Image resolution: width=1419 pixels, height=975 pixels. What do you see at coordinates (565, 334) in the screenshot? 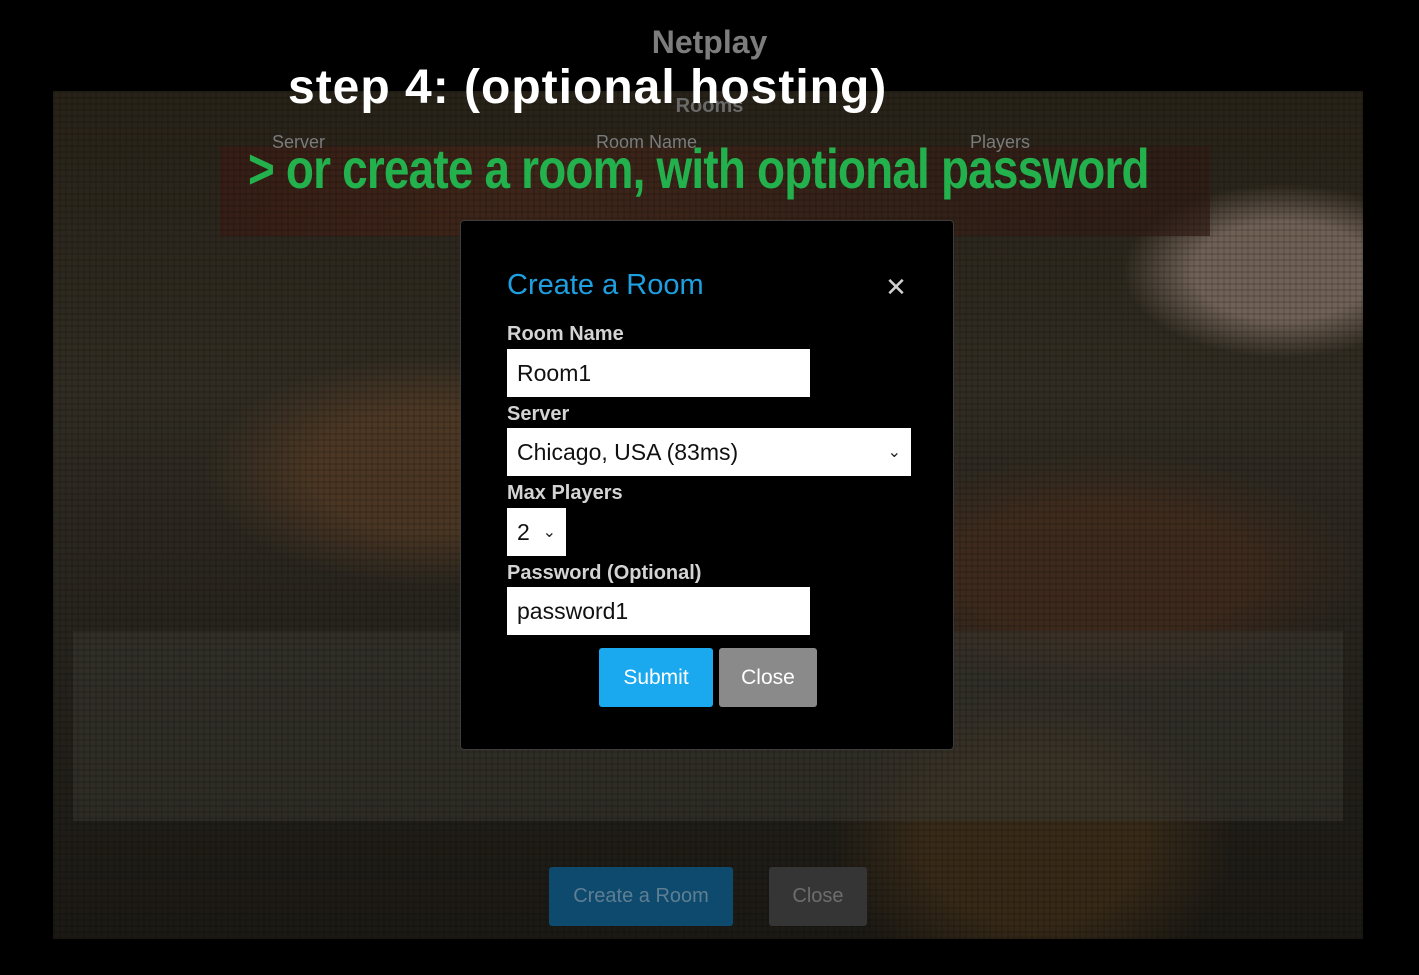
I see `room-name-label: Room Name` at bounding box center [565, 334].